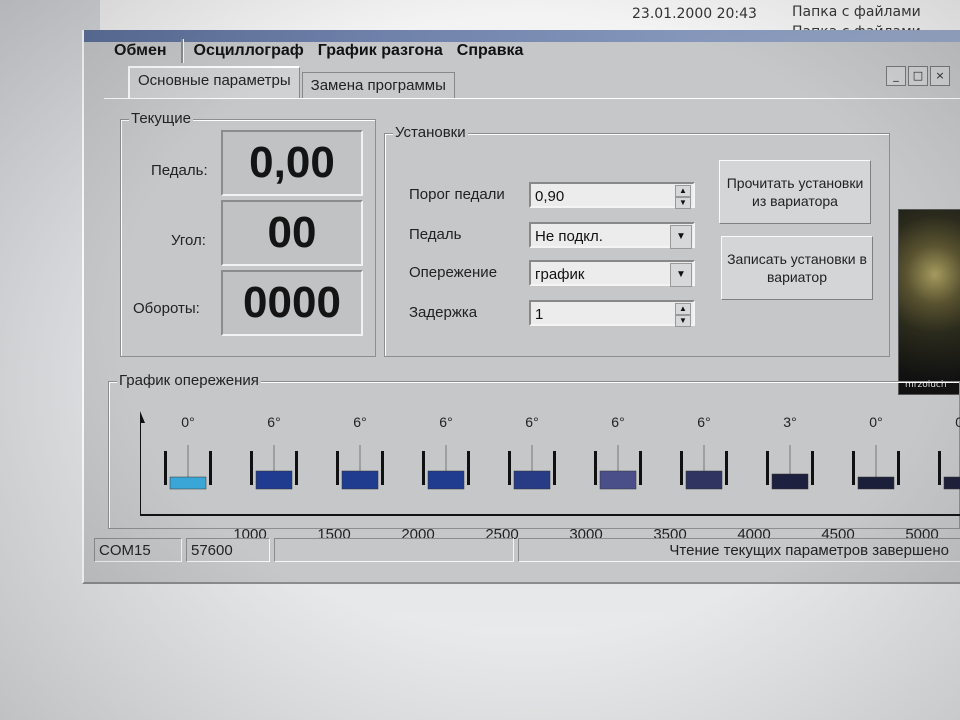  What do you see at coordinates (378, 85) in the screenshot?
I see `tab-program-replace: Замена программы` at bounding box center [378, 85].